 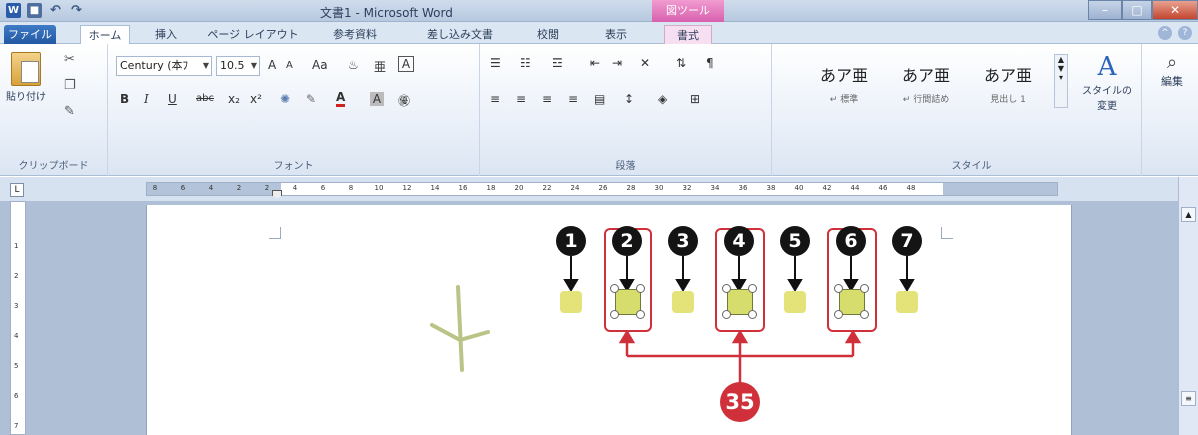 I want to click on clear-format-icon: ♨, so click(x=353, y=65).